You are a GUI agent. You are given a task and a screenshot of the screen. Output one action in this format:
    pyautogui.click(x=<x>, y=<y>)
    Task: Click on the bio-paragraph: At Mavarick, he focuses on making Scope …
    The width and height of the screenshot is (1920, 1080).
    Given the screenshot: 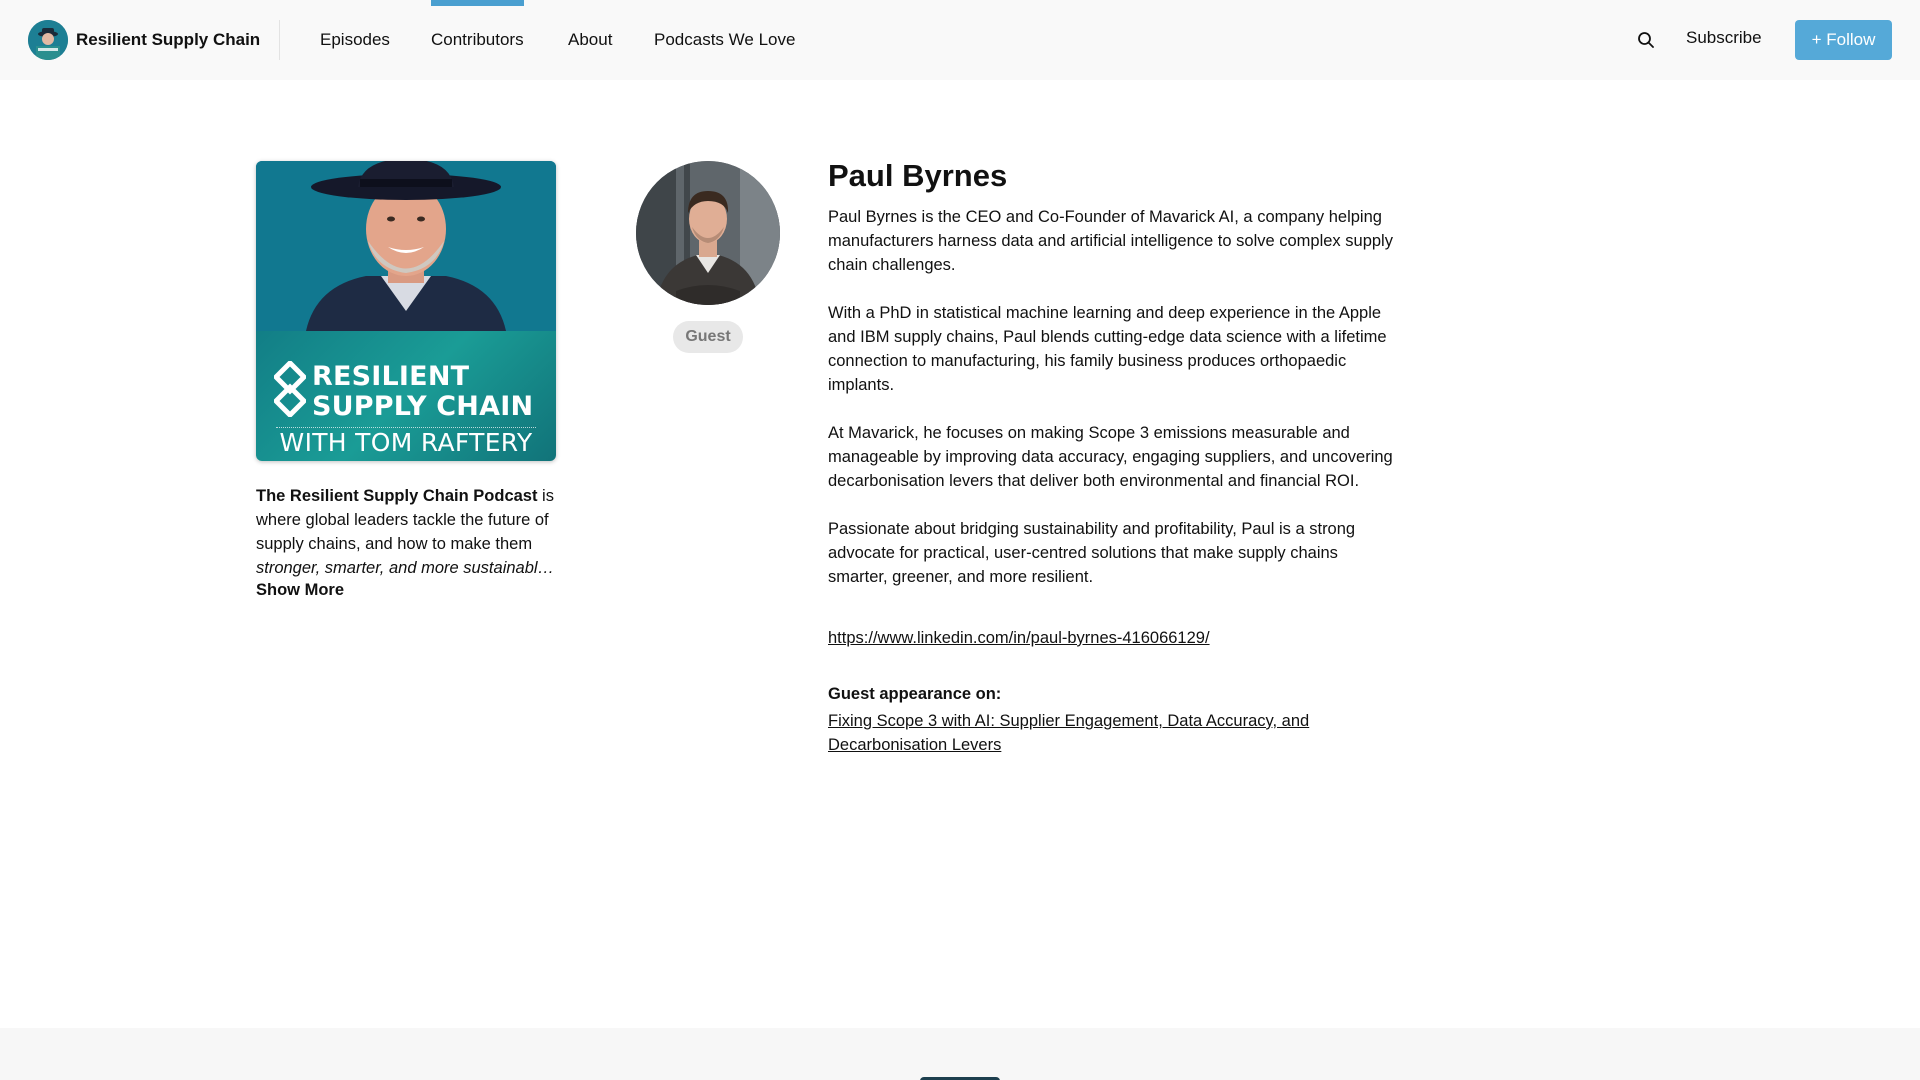 What is the action you would take?
    pyautogui.click(x=1110, y=457)
    